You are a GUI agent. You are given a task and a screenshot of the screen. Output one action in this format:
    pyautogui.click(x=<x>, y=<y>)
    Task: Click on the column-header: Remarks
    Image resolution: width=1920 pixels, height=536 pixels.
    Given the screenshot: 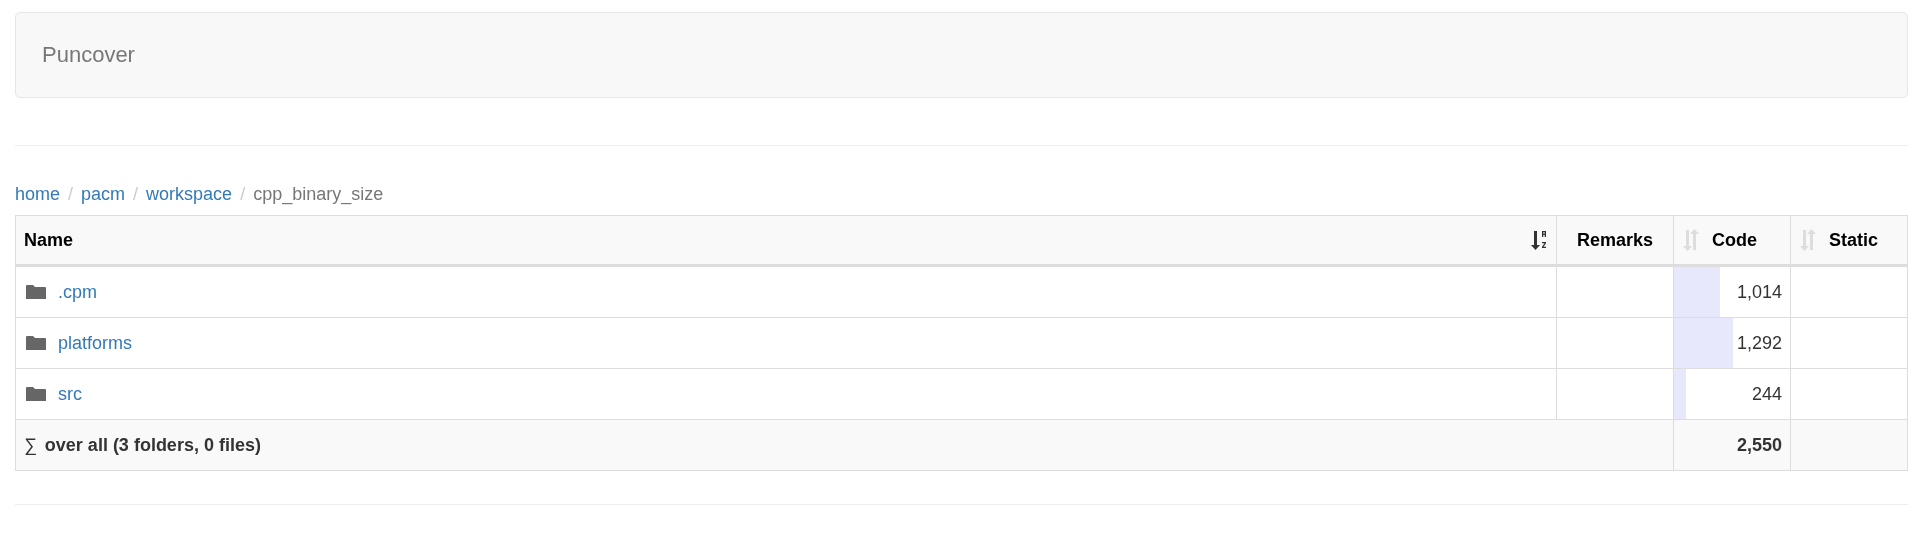 What is the action you would take?
    pyautogui.click(x=1615, y=240)
    